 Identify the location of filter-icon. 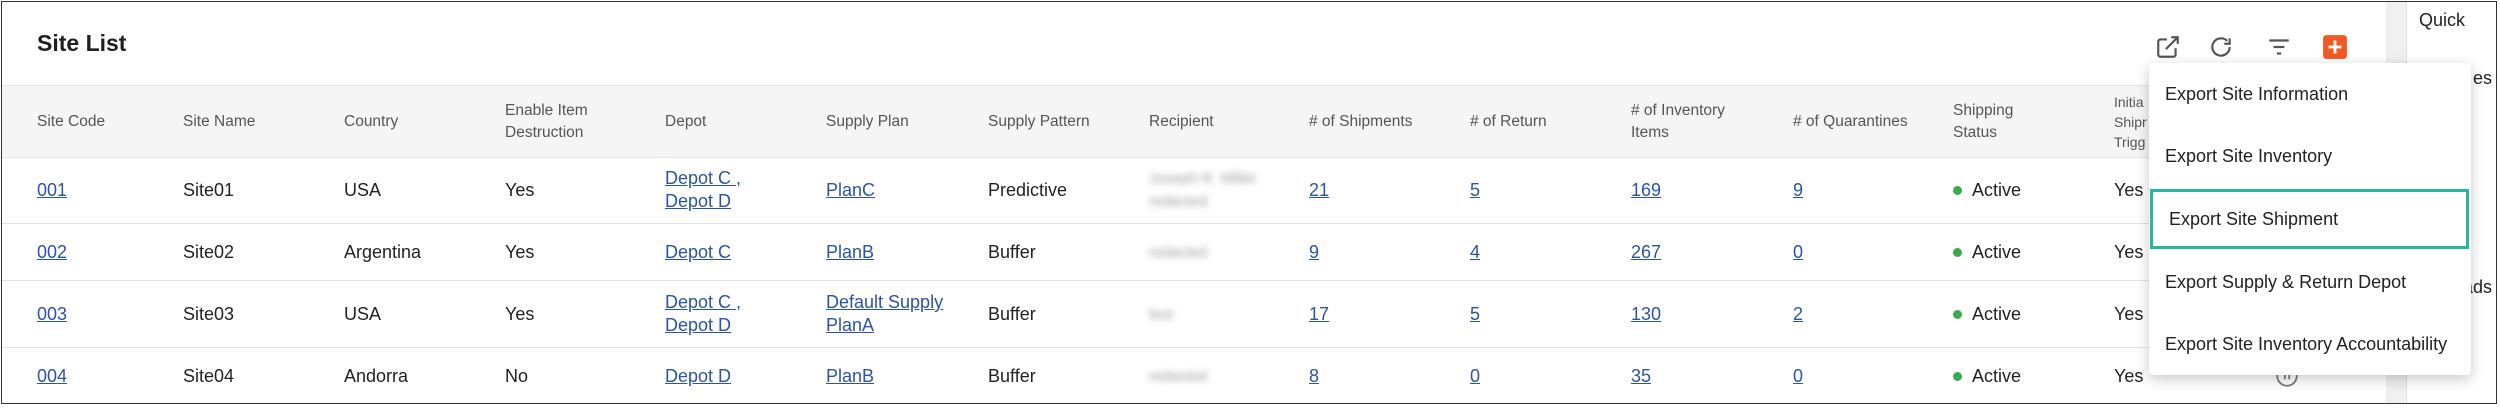
(2279, 47).